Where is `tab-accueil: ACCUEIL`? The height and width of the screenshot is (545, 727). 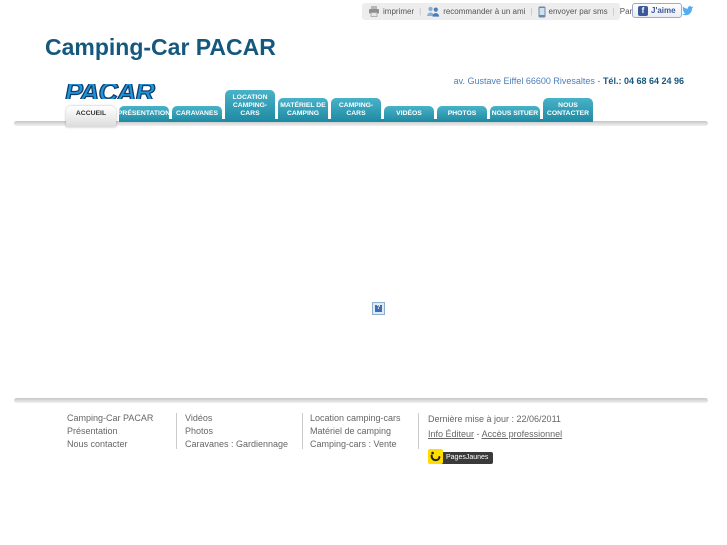 tab-accueil: ACCUEIL is located at coordinates (91, 116).